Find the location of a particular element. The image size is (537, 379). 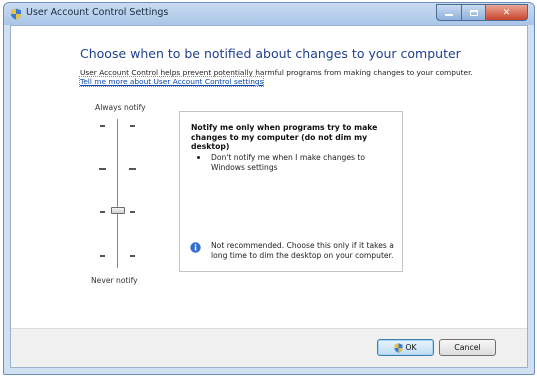

caption-buttons: ✕ is located at coordinates (482, 12).